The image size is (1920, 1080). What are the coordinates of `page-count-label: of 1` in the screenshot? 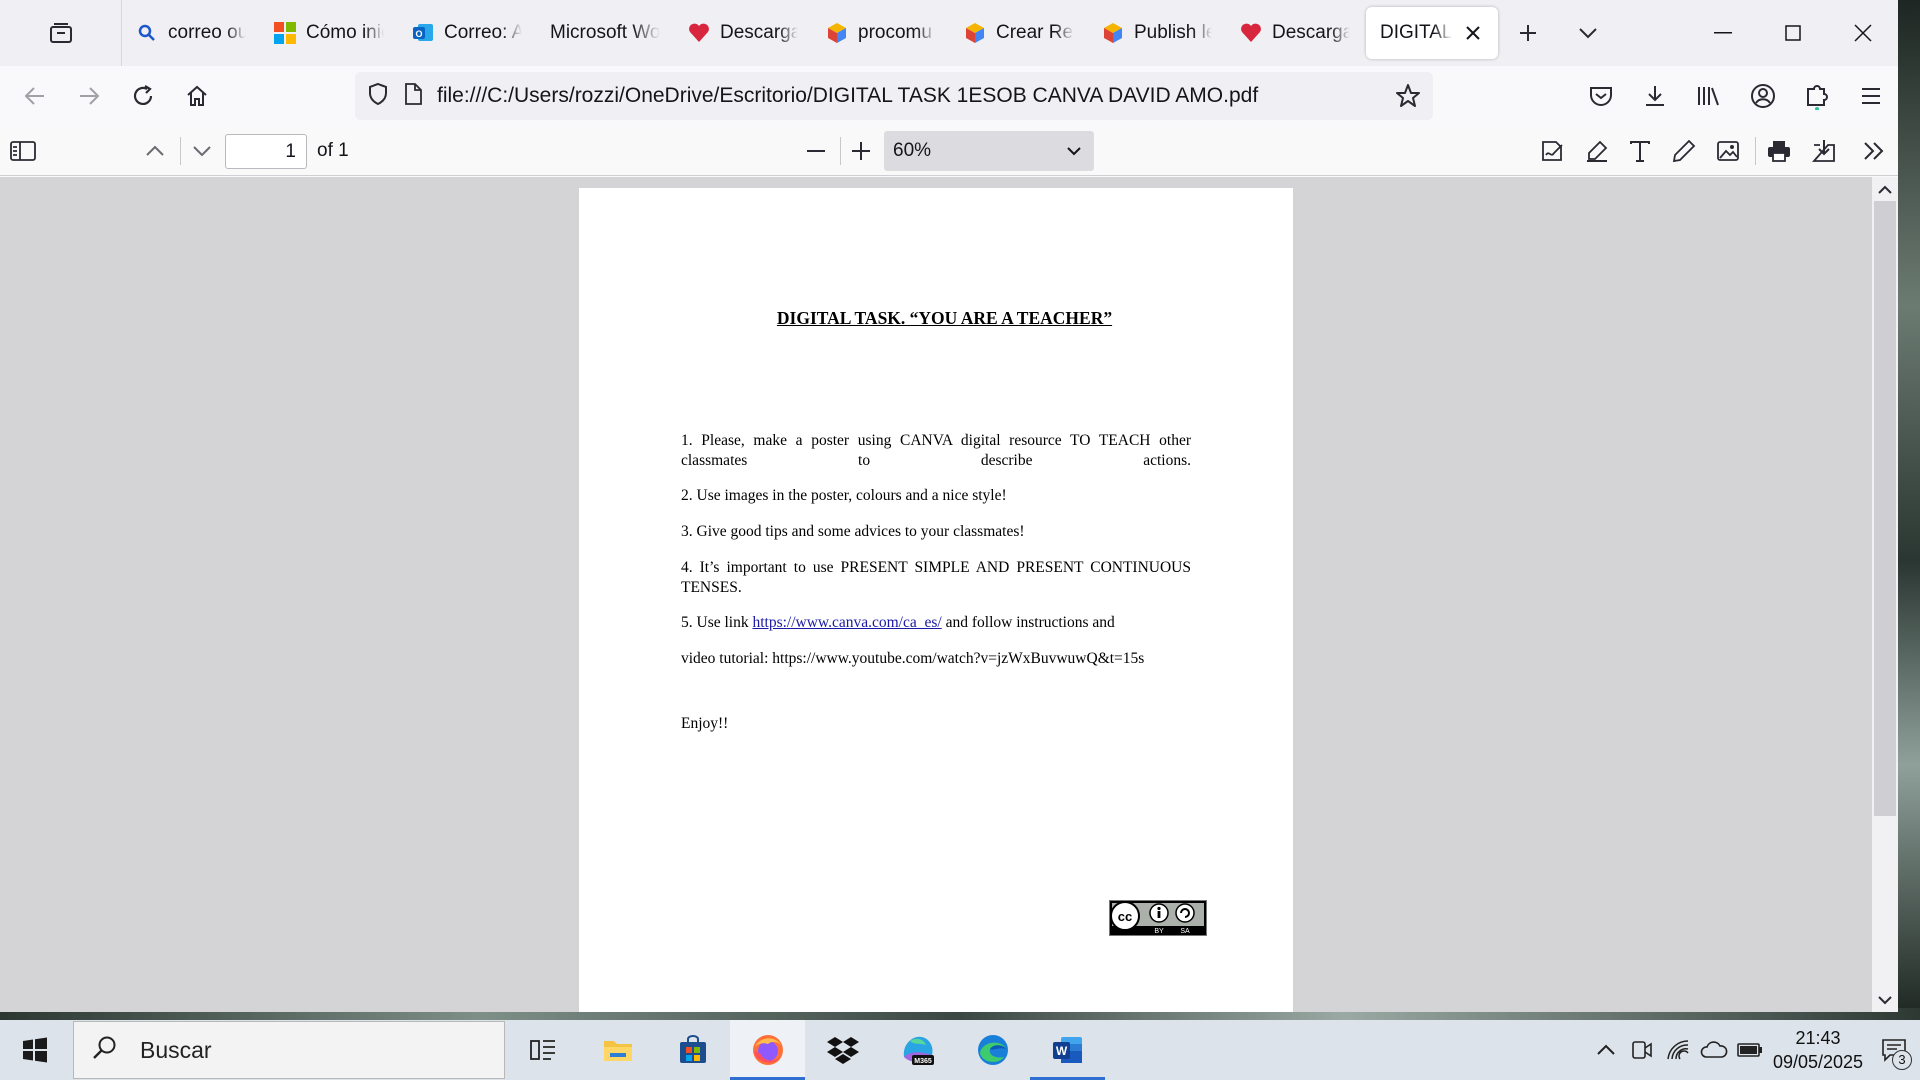 It's located at (333, 150).